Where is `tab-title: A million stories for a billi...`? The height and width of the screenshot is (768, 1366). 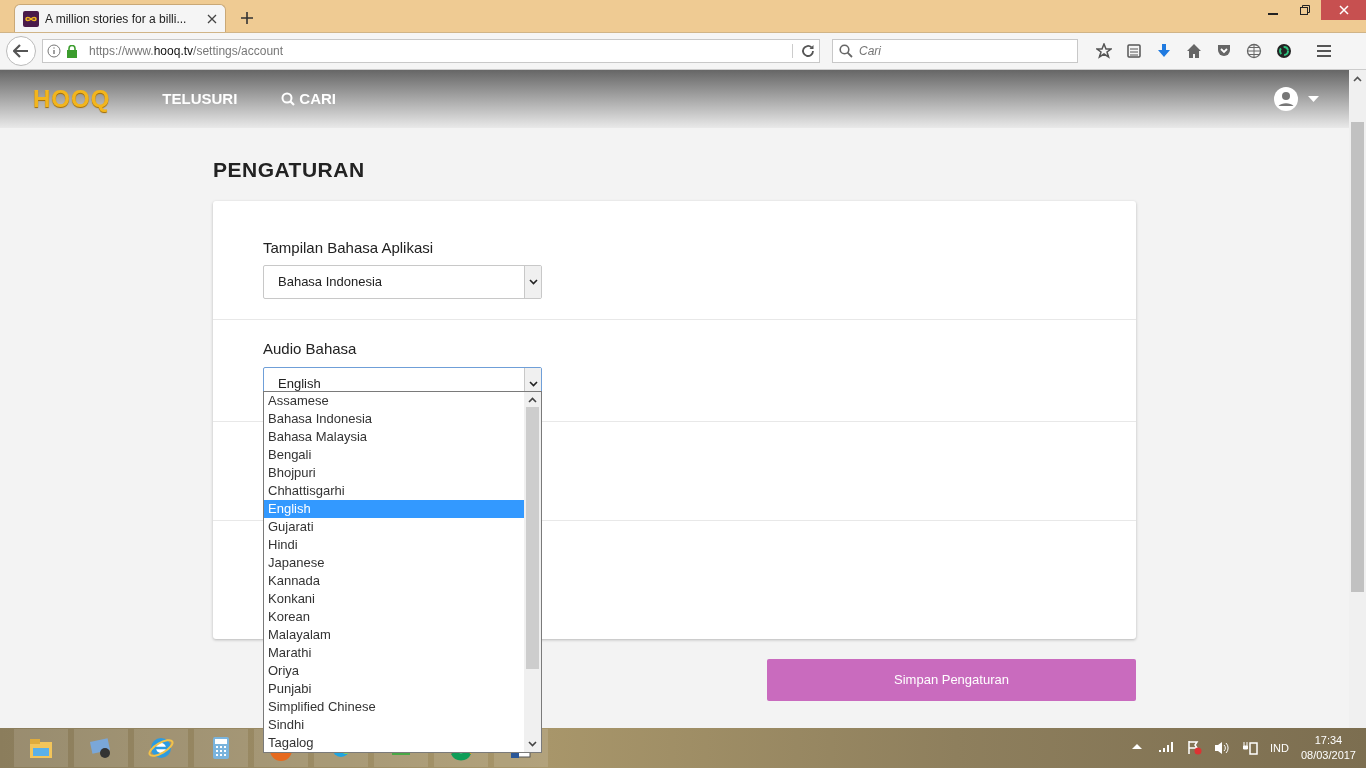 tab-title: A million stories for a billi... is located at coordinates (116, 19).